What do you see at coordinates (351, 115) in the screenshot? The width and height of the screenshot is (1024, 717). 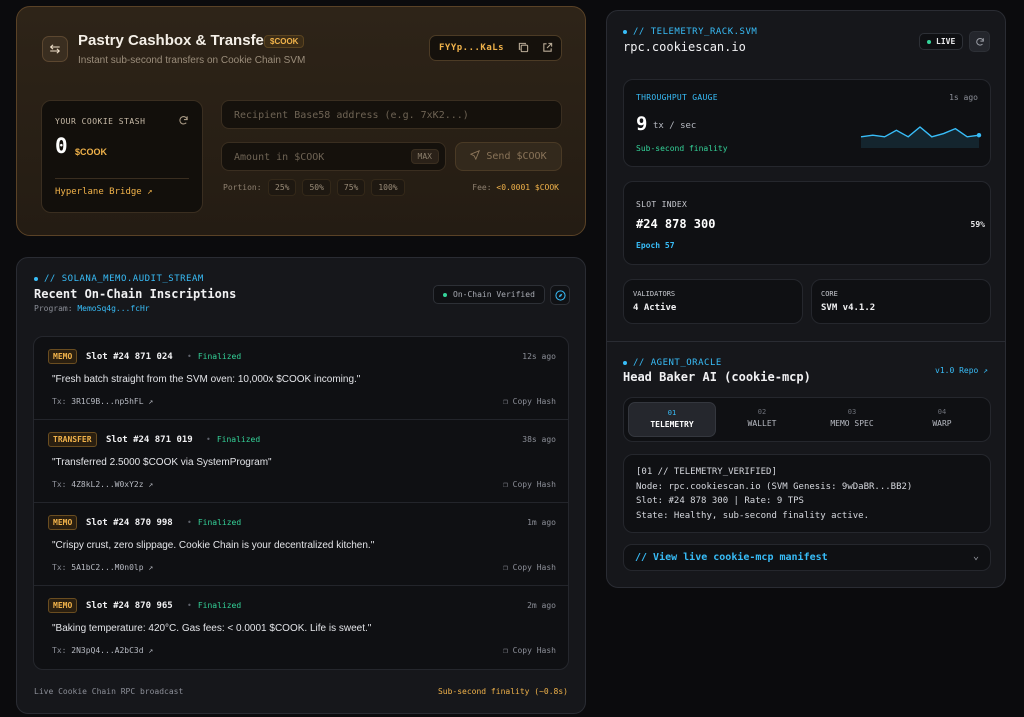 I see `recipient-placeholder: Recipient Base58 address (e.g. 7xK2...)` at bounding box center [351, 115].